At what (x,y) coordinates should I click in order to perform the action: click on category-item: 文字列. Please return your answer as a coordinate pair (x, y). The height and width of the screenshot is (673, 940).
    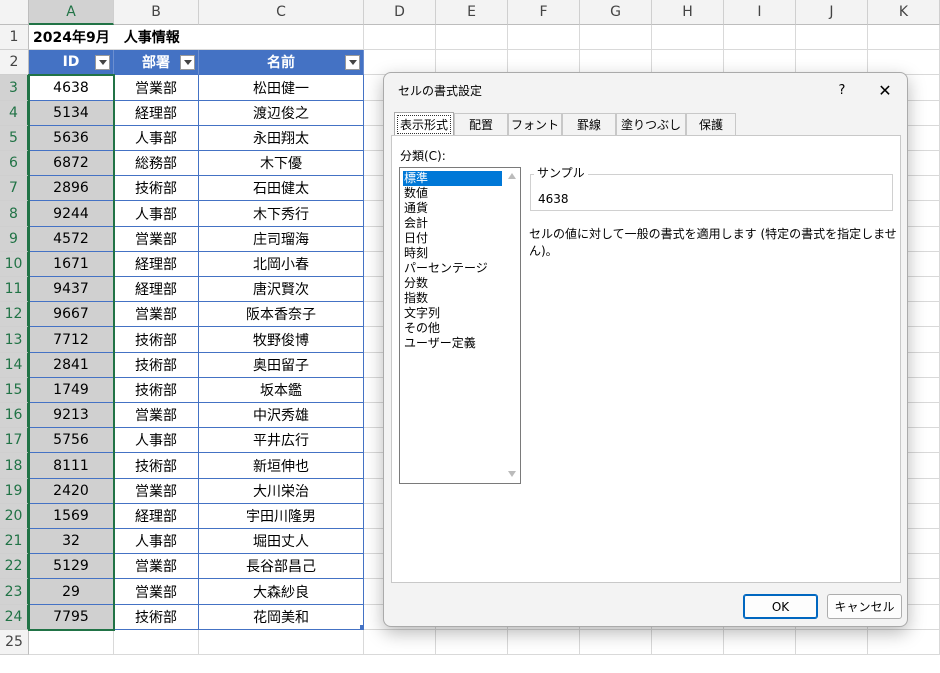
    Looking at the image, I should click on (452, 313).